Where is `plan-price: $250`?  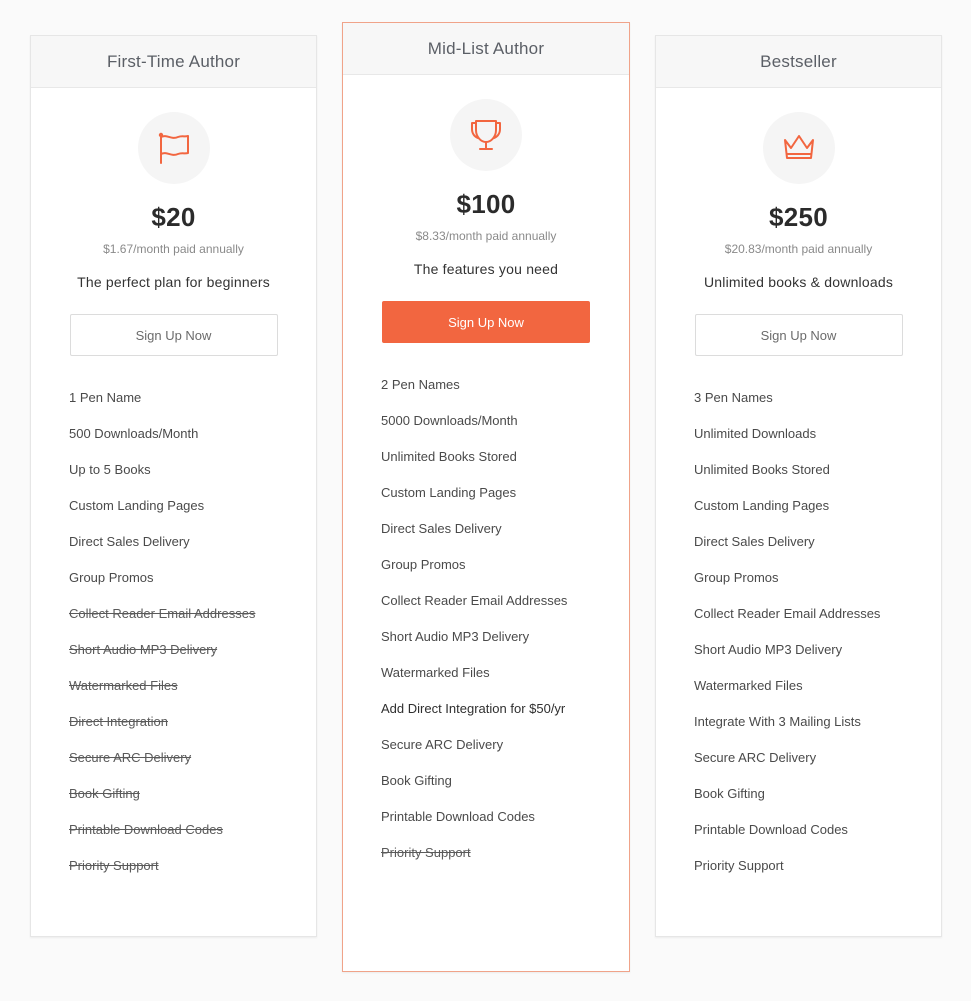
plan-price: $250 is located at coordinates (798, 217).